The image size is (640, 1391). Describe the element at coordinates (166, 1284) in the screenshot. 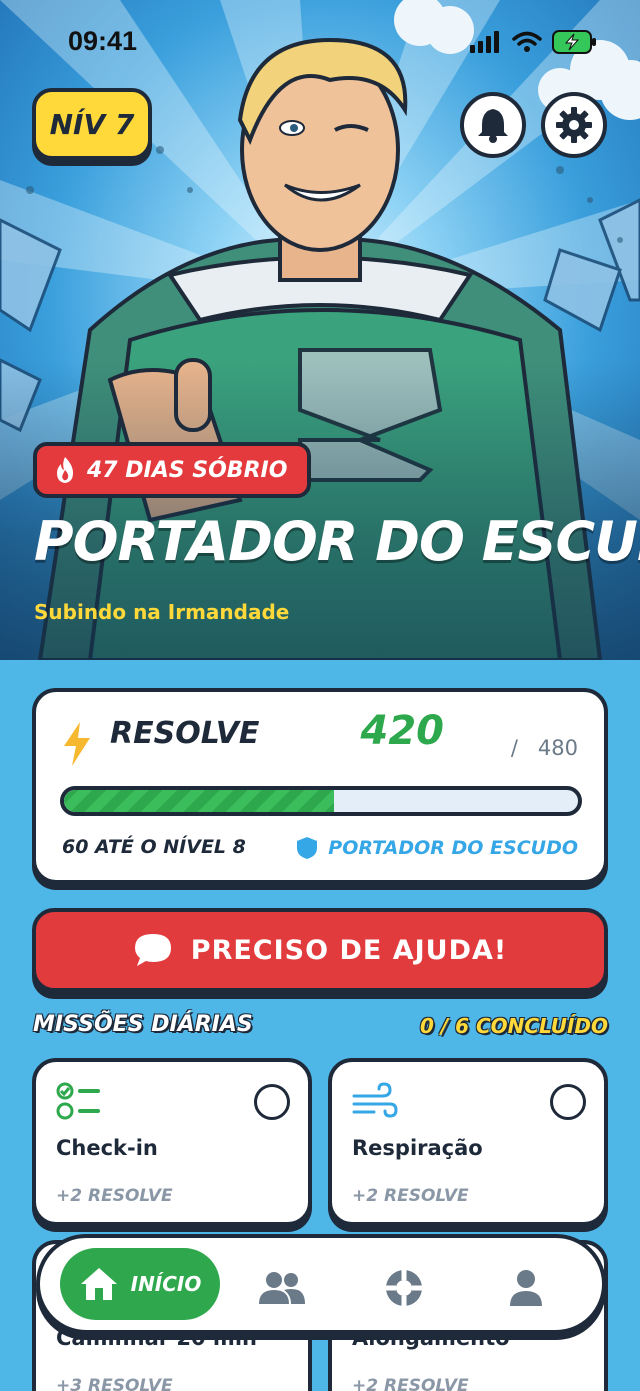

I see `nav-home-label: INÍCIO` at that location.